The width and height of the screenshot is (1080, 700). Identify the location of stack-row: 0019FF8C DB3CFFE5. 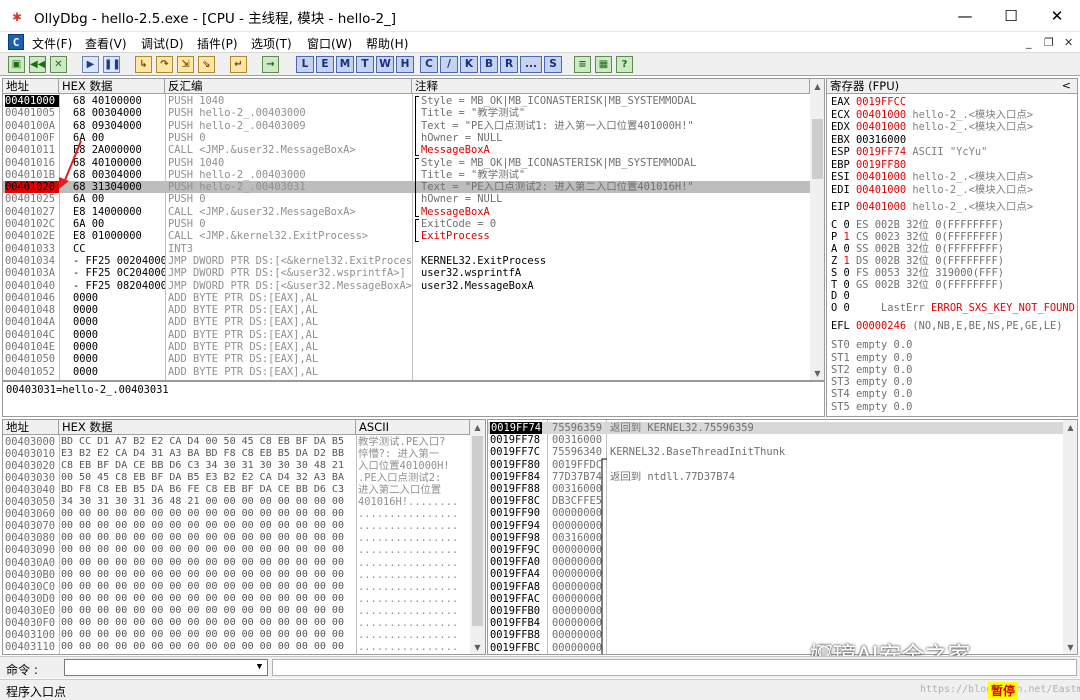
(775, 501).